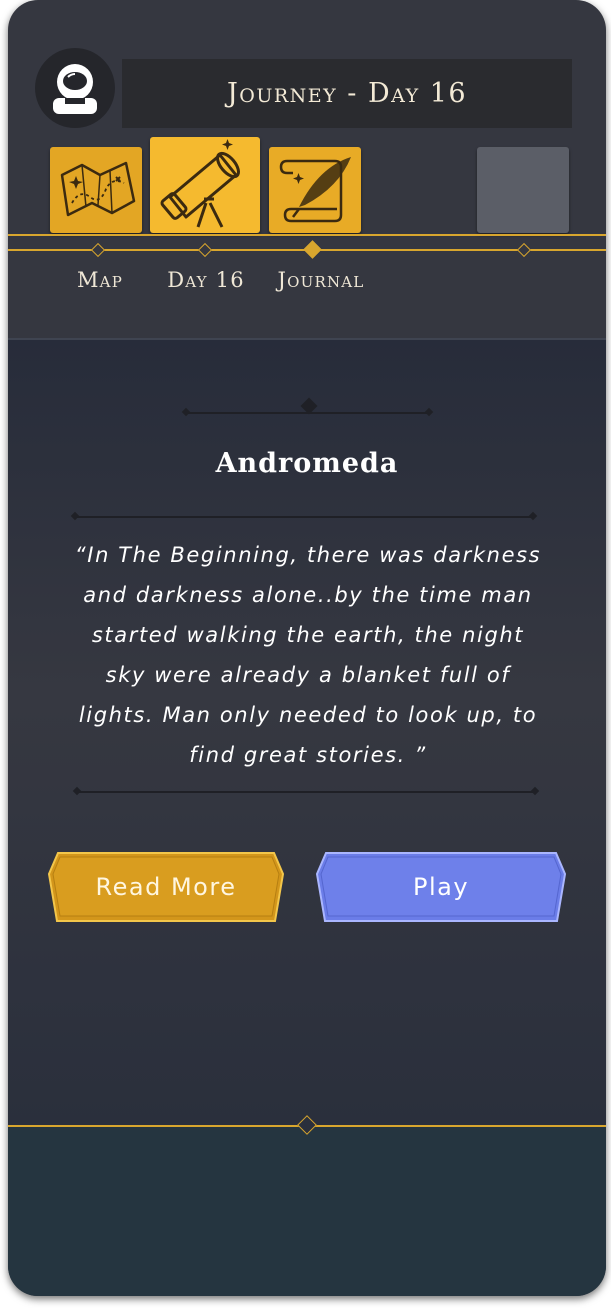 The image size is (611, 1308). I want to click on read-more-label: Read More, so click(166, 887).